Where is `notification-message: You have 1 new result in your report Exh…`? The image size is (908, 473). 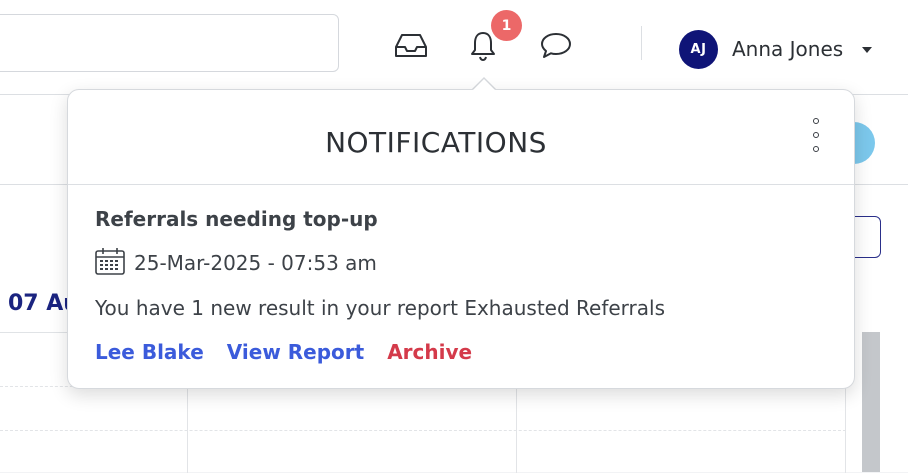
notification-message: You have 1 new result in your report Exh… is located at coordinates (380, 308).